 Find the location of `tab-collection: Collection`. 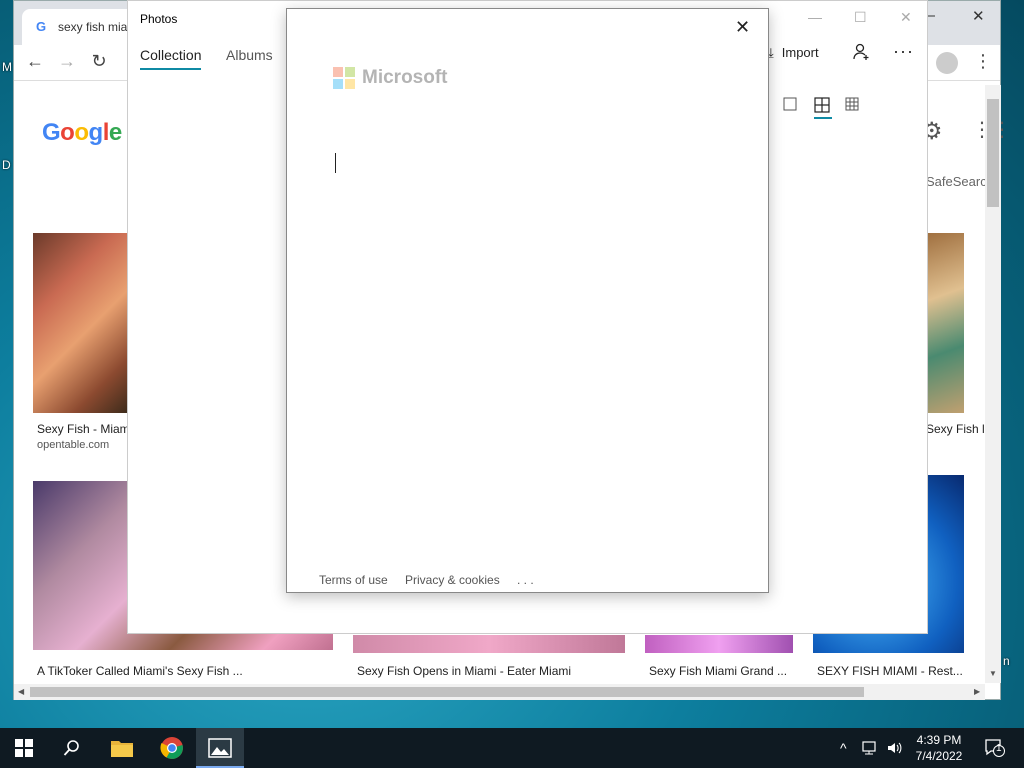

tab-collection: Collection is located at coordinates (171, 58).